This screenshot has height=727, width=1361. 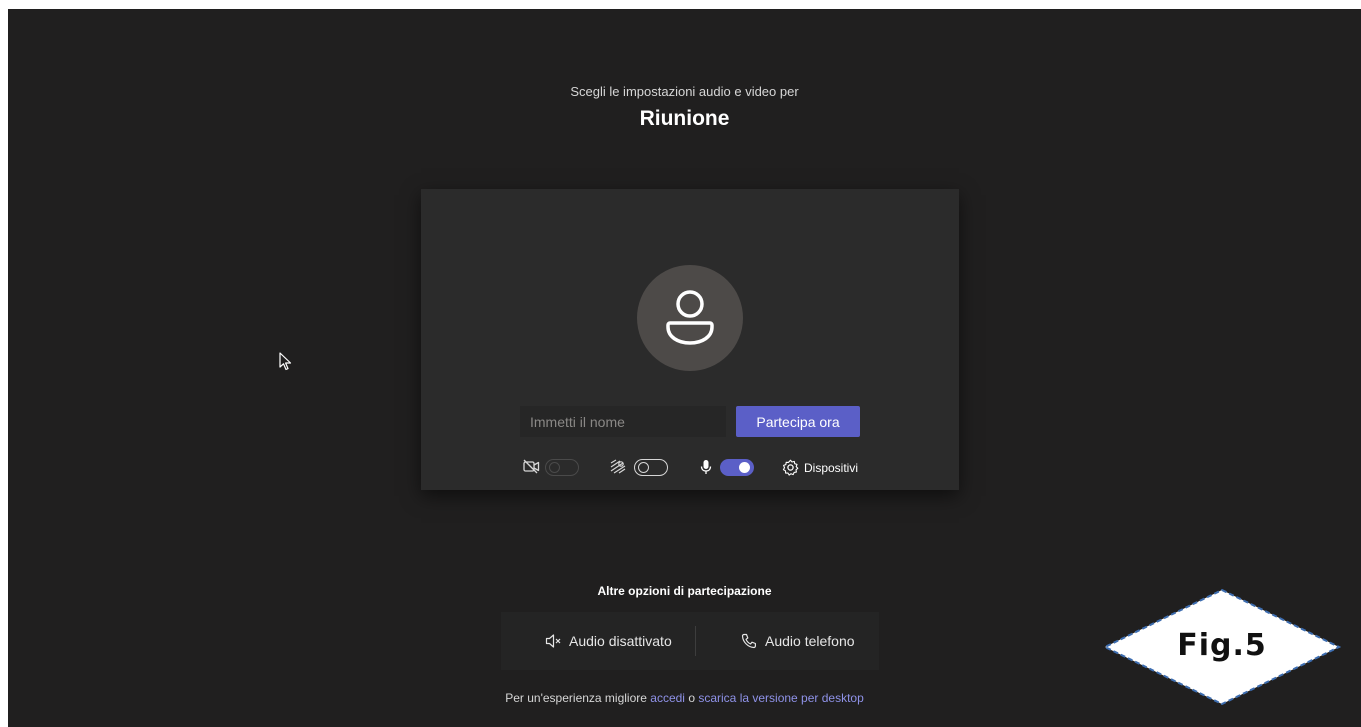 I want to click on background-blur-toggle, so click(x=651, y=467).